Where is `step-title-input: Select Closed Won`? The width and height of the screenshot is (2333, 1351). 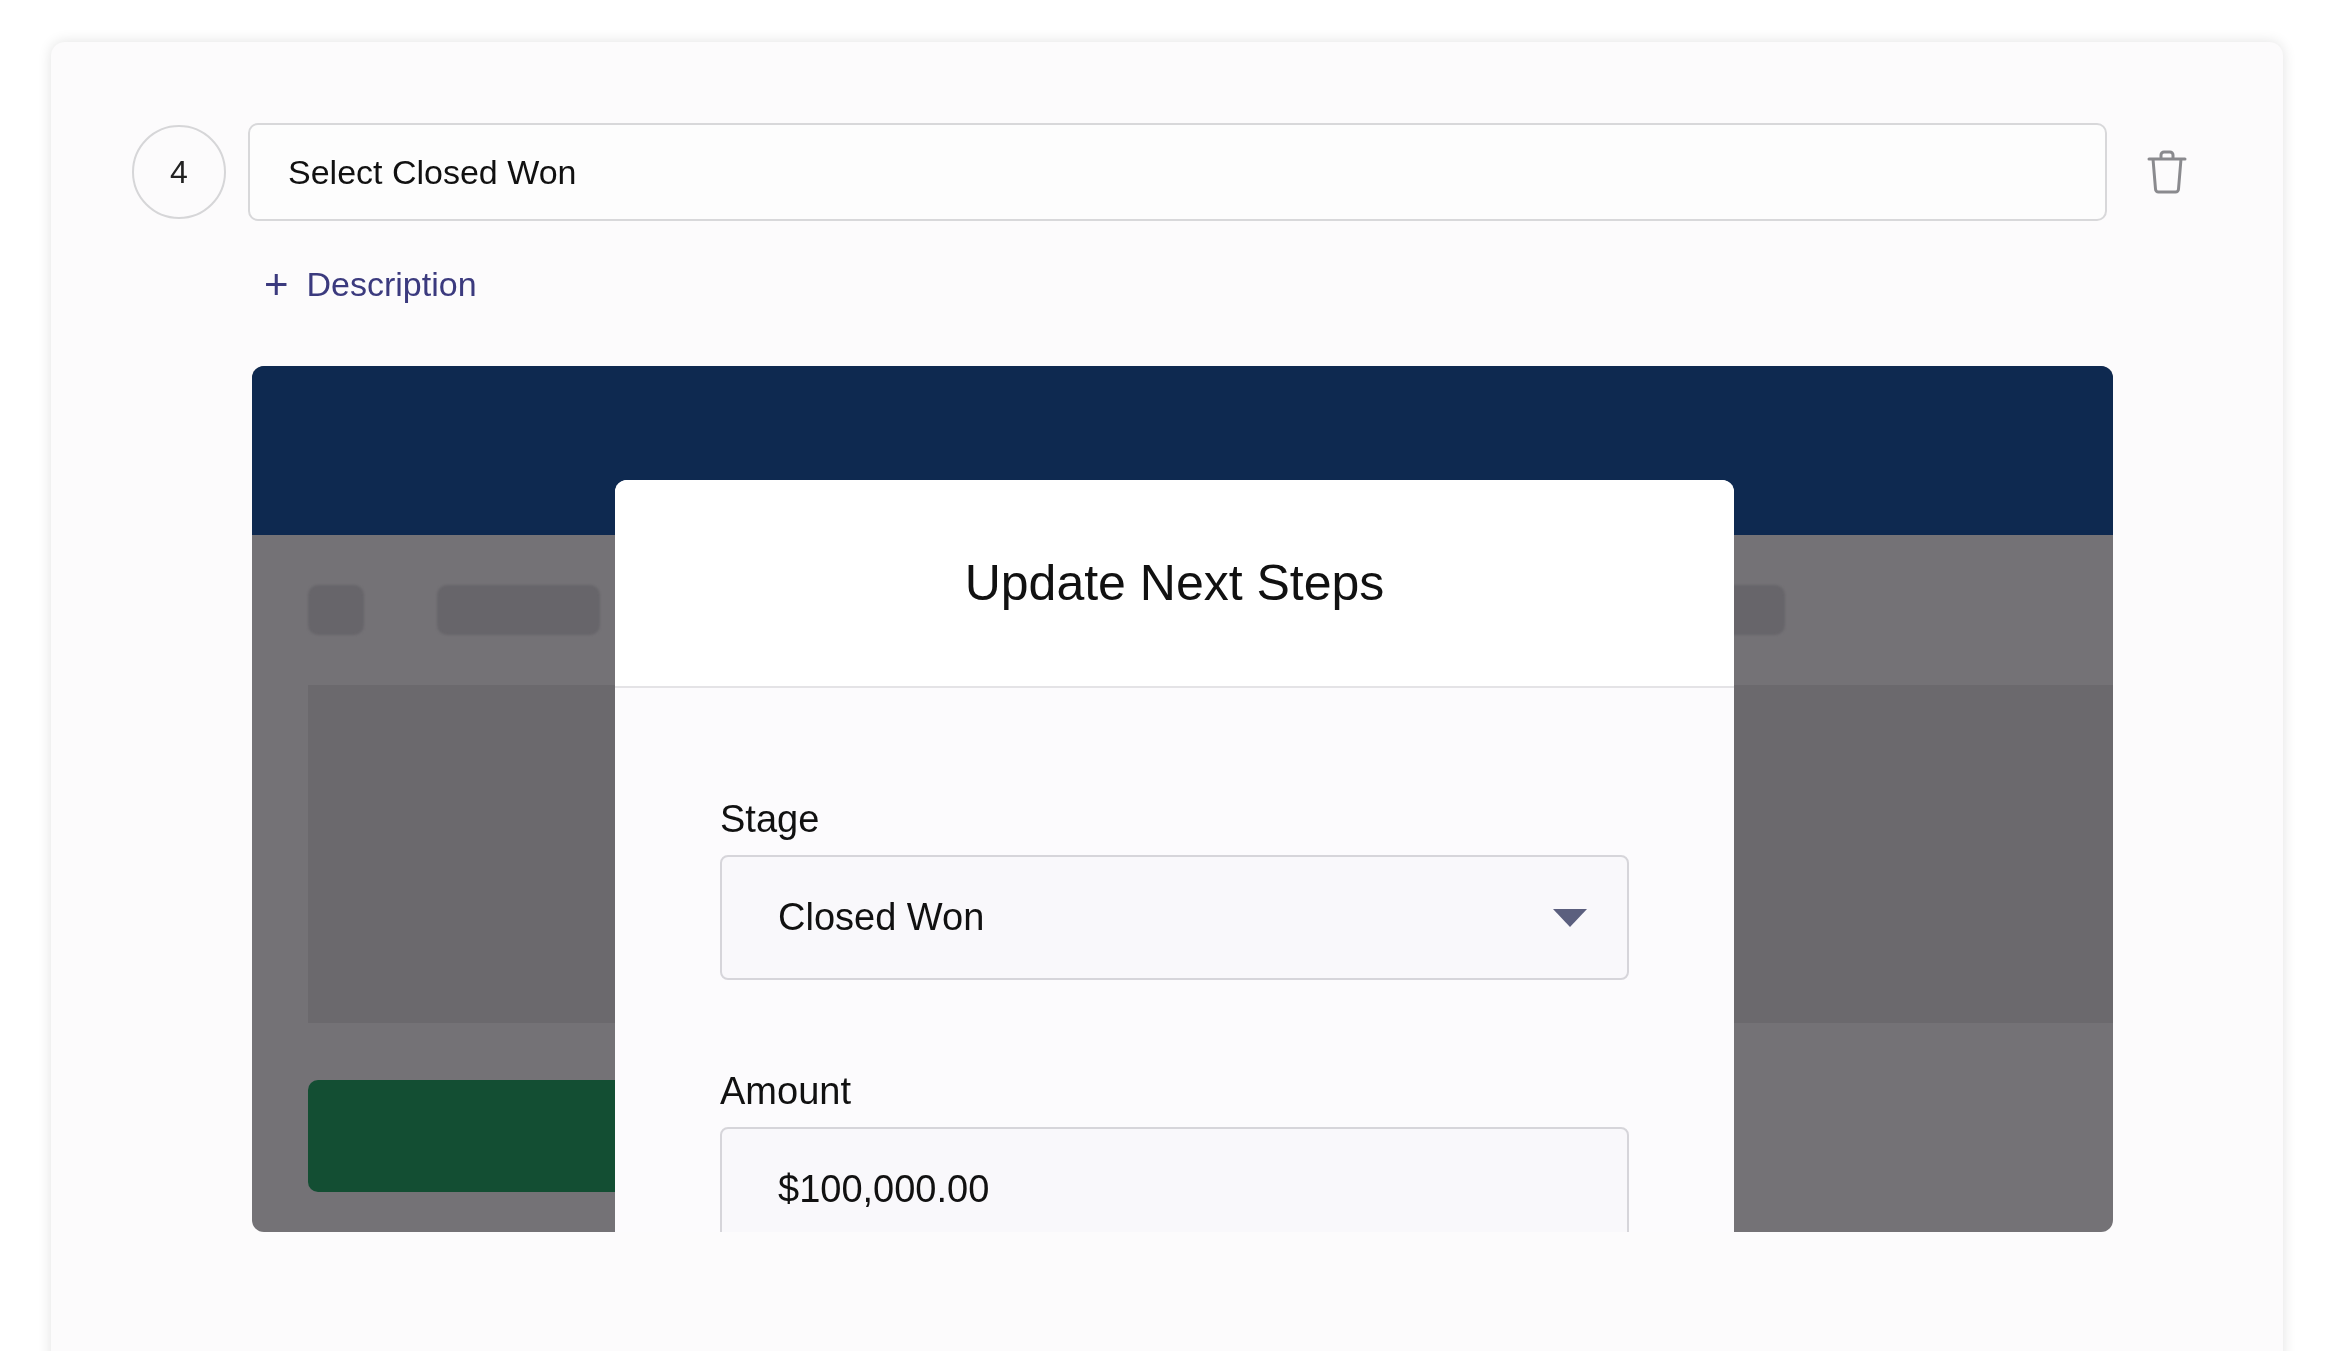
step-title-input: Select Closed Won is located at coordinates (1177, 172).